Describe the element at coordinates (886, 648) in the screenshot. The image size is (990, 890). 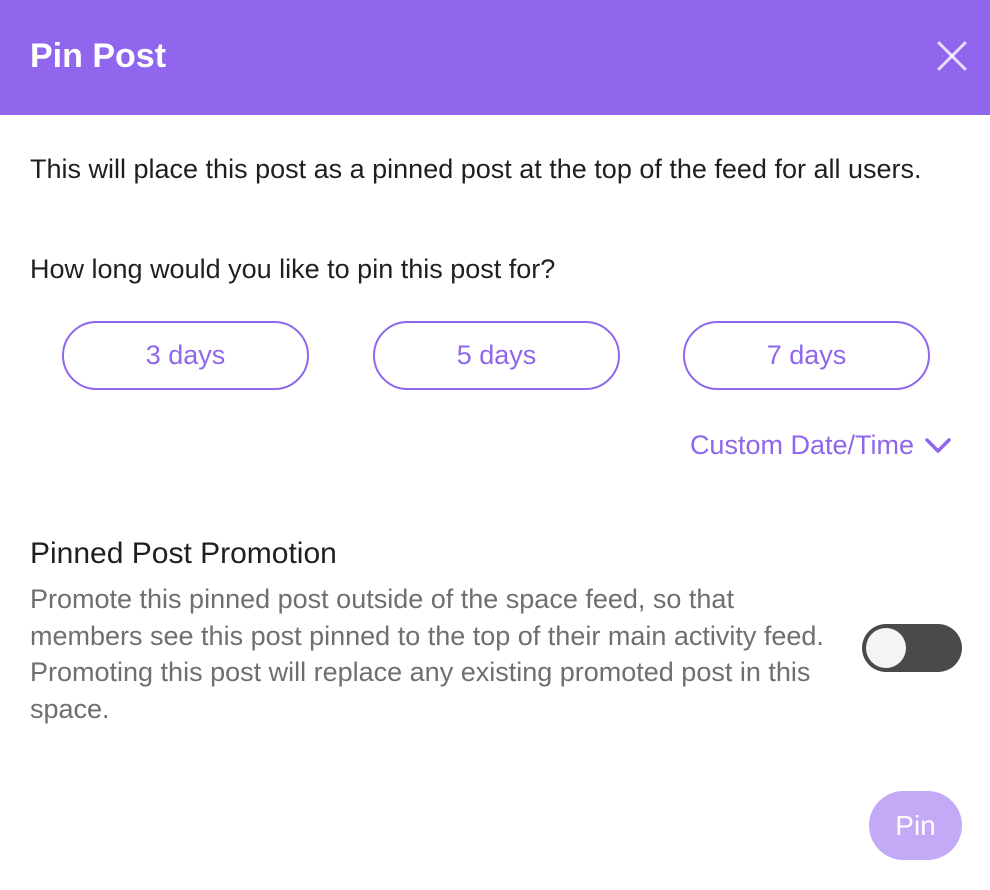
I see `toggle-knob` at that location.